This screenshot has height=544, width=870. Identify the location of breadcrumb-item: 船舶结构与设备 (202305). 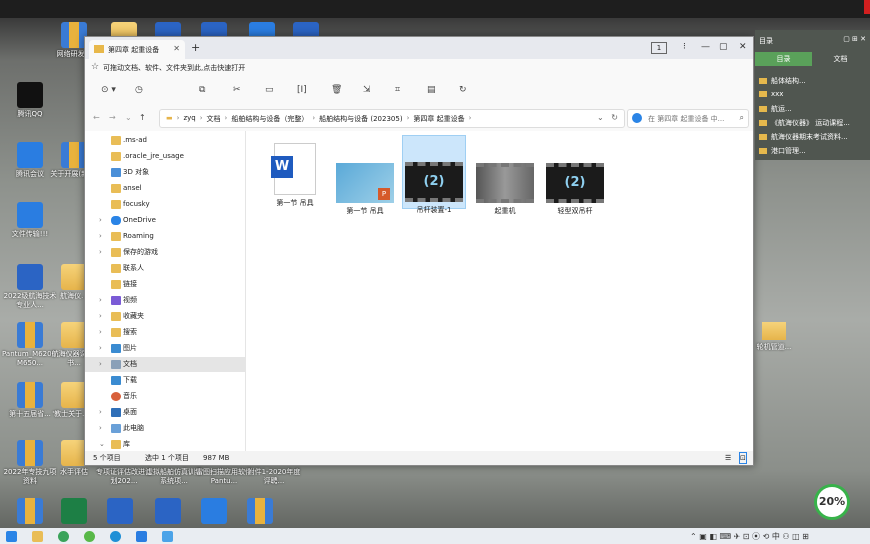
(360, 119).